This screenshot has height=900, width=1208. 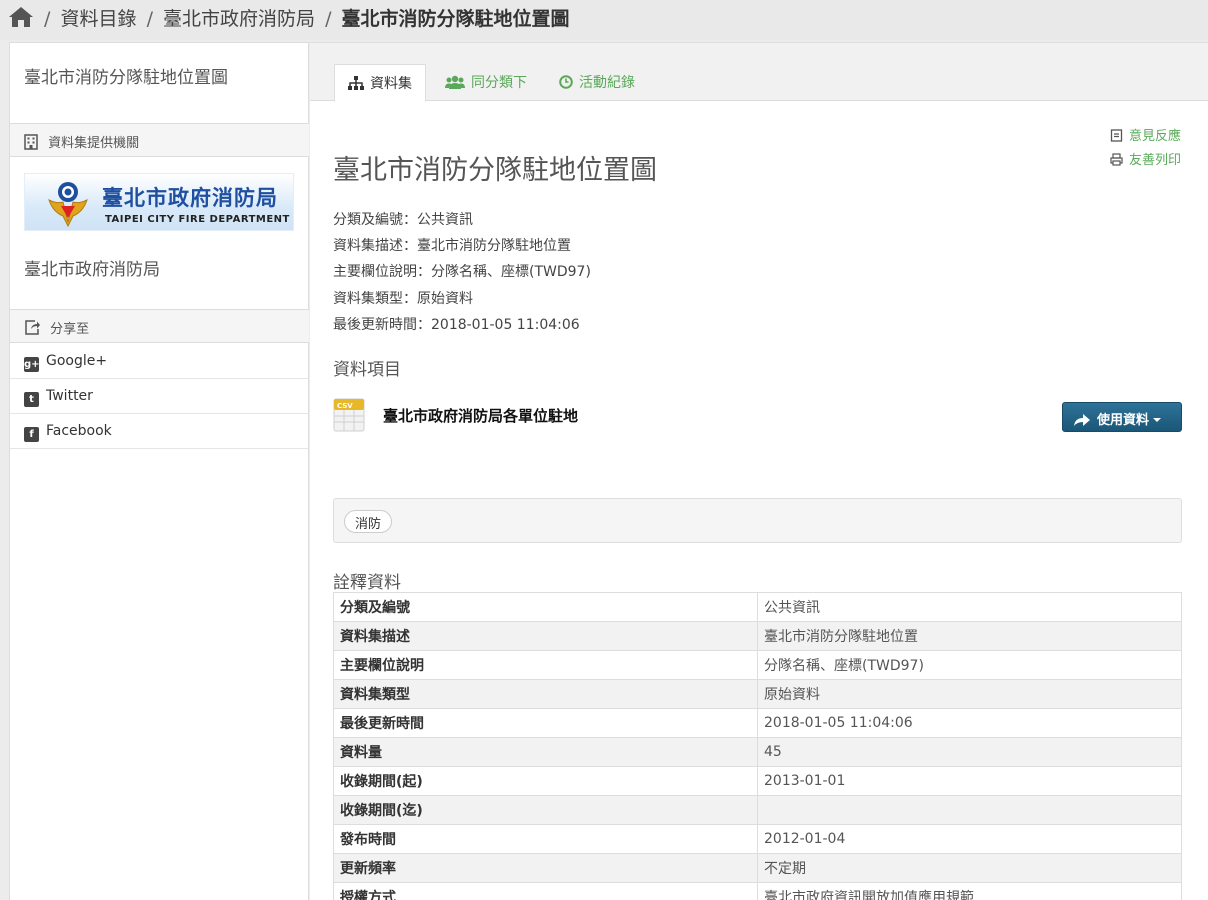 What do you see at coordinates (456, 325) in the screenshot?
I see `meta-last-updated: 最後更新時間：2018-01-05 11:04:06` at bounding box center [456, 325].